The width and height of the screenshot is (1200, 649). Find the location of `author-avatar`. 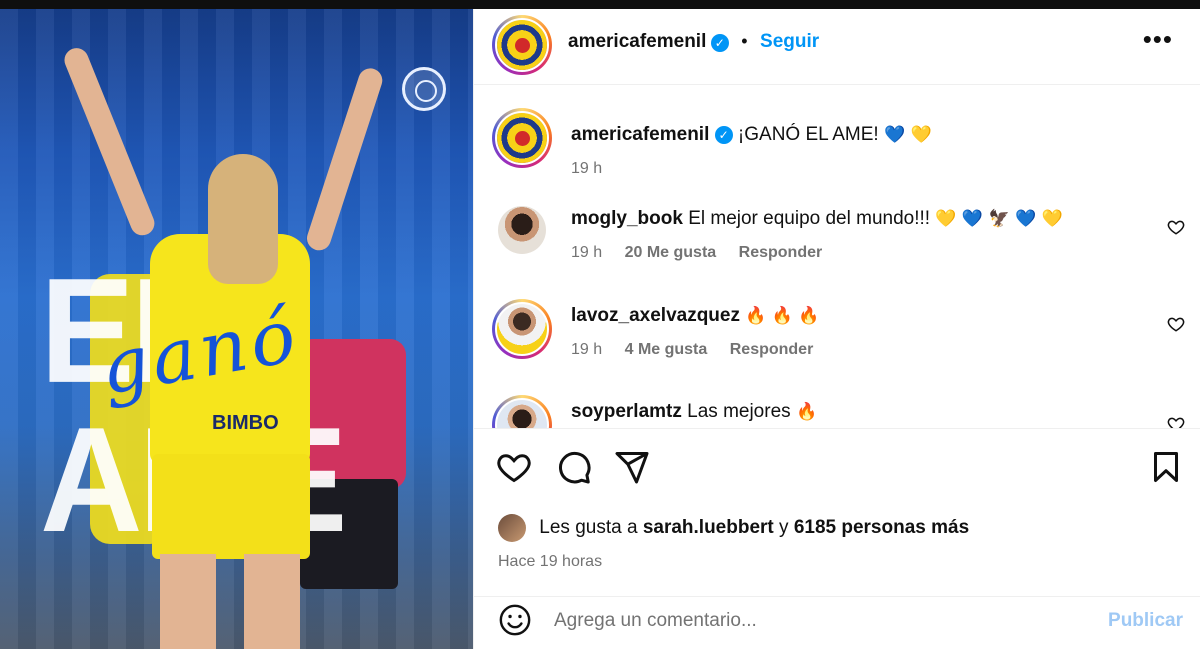

author-avatar is located at coordinates (522, 45).